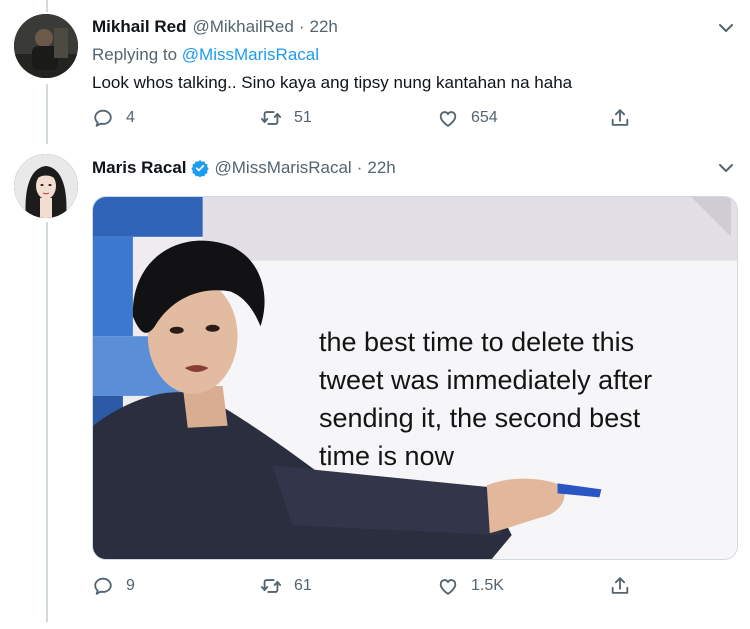 Image resolution: width=750 pixels, height=629 pixels. What do you see at coordinates (486, 380) in the screenshot?
I see `meme-caption-line: tweet was immediately after` at bounding box center [486, 380].